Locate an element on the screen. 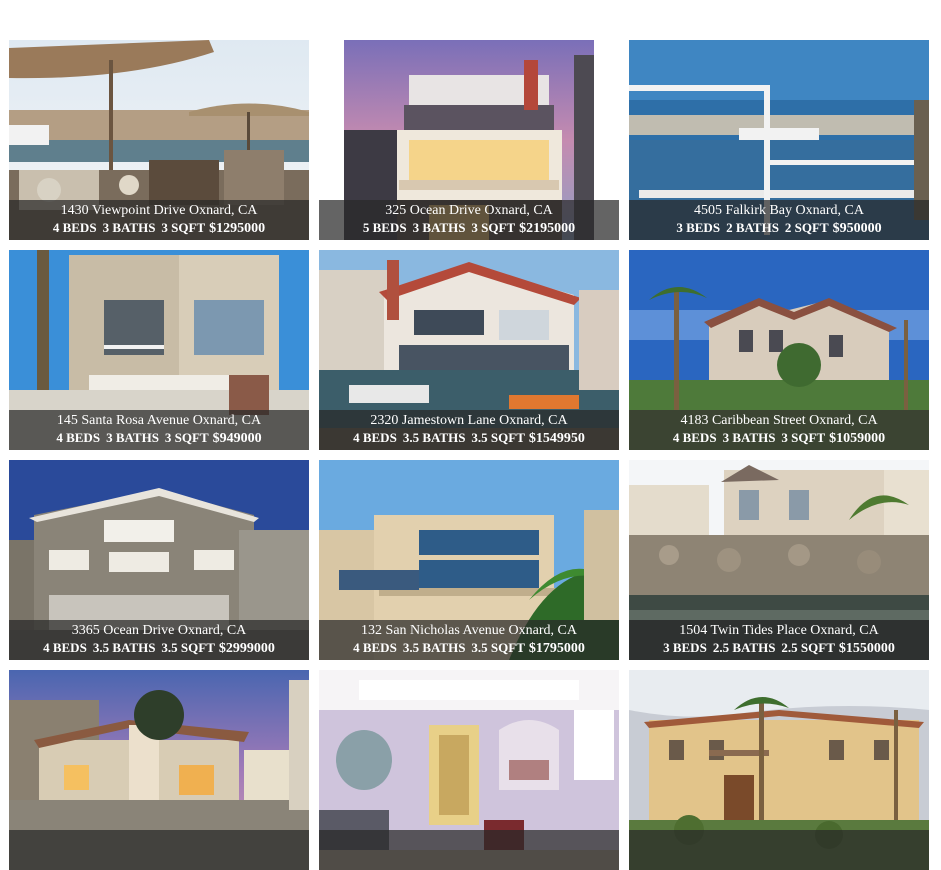 Image resolution: width=941 pixels, height=870 pixels. listing-specs: 4 BEDS 3 BATHS 3 SQFT $949000 is located at coordinates (159, 438).